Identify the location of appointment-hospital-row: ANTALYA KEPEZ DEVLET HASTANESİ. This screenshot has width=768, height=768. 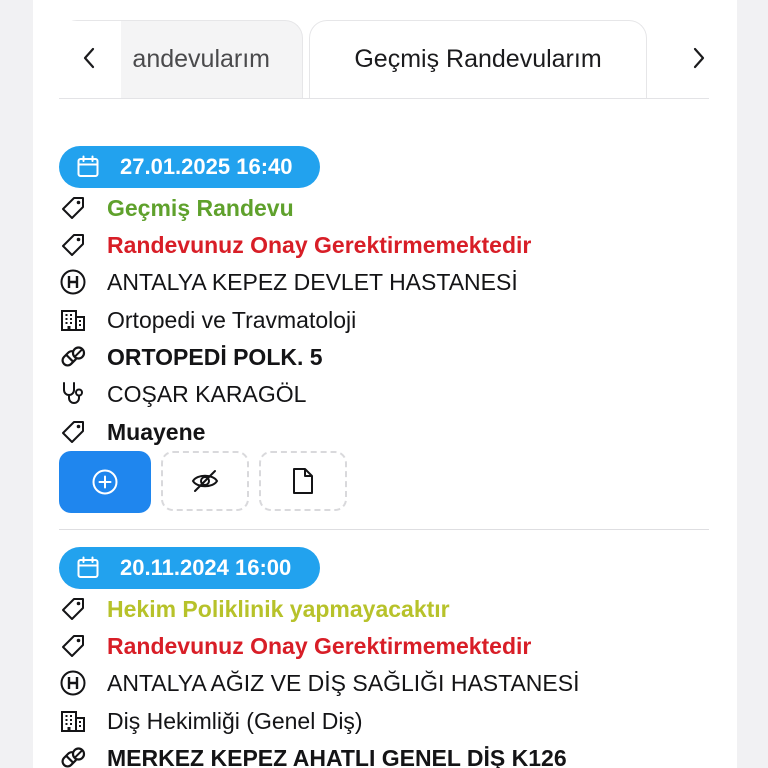
(288, 282).